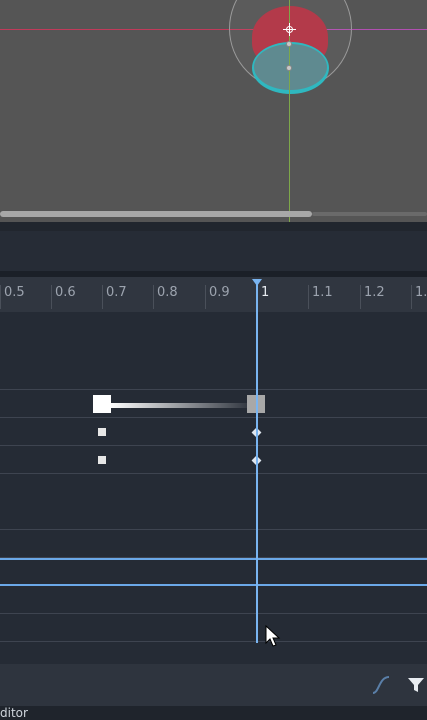 This screenshot has height=720, width=427. Describe the element at coordinates (213, 713) in the screenshot. I see `status-bar` at that location.